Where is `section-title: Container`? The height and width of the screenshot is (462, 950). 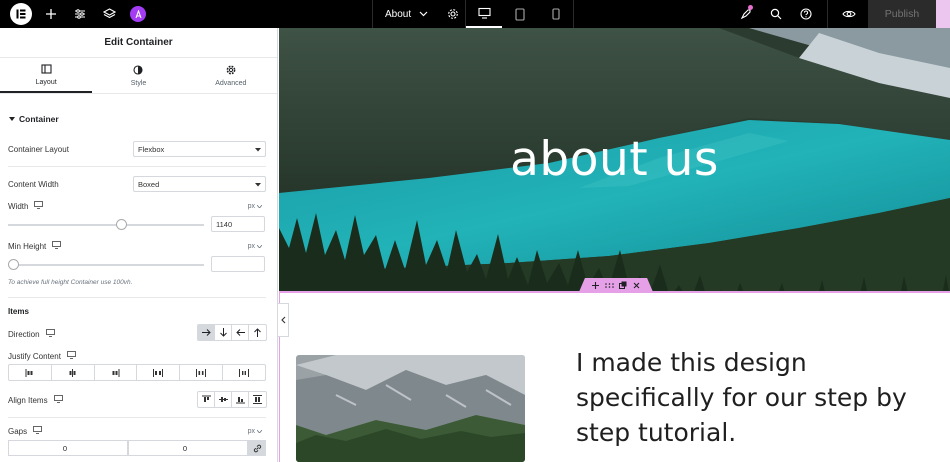
section-title: Container is located at coordinates (39, 119).